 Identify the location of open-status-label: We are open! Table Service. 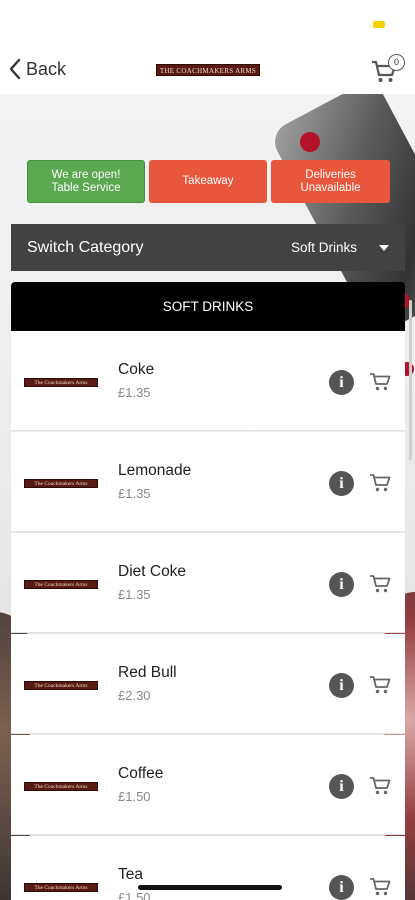
(86, 181).